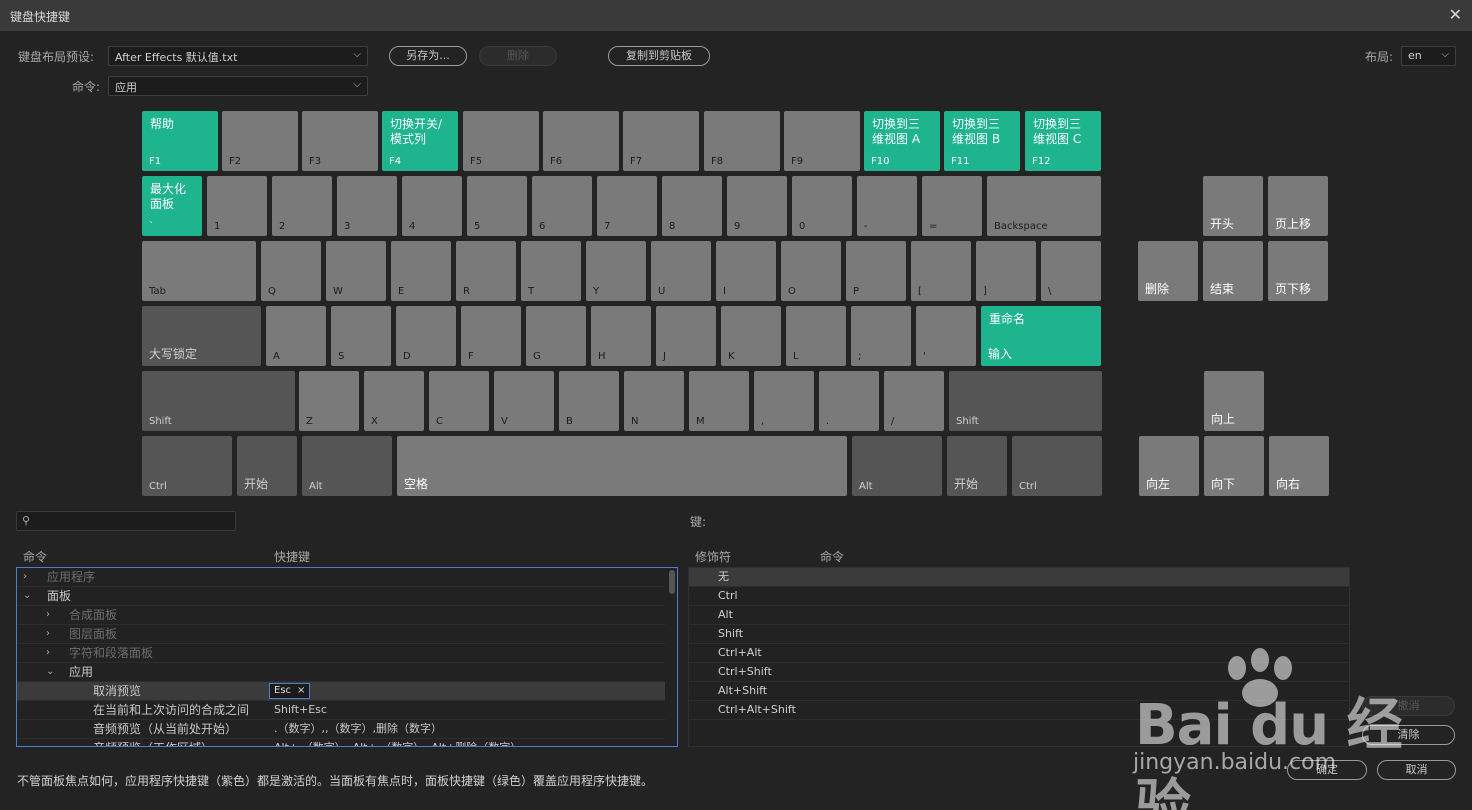 Image resolution: width=1472 pixels, height=810 pixels. I want to click on key-m: M, so click(719, 401).